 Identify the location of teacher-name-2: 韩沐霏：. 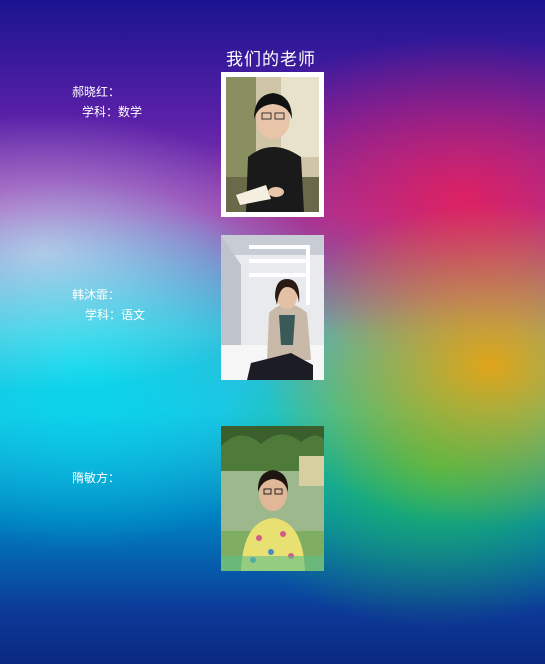
(96, 295).